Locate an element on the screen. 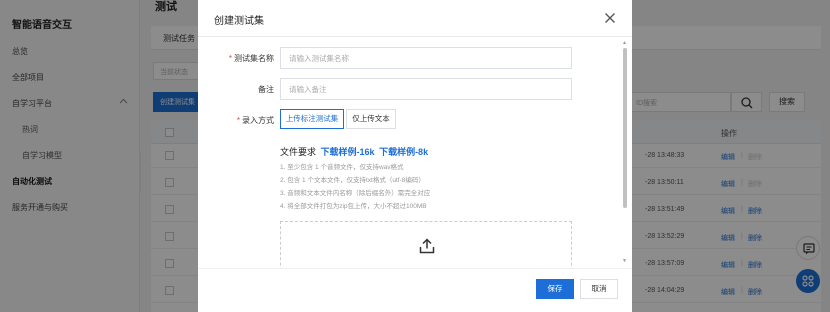  requirement-item: 2. 包含 1 个文本文件，仅支持txt格式（utf-8编码） is located at coordinates (352, 180).